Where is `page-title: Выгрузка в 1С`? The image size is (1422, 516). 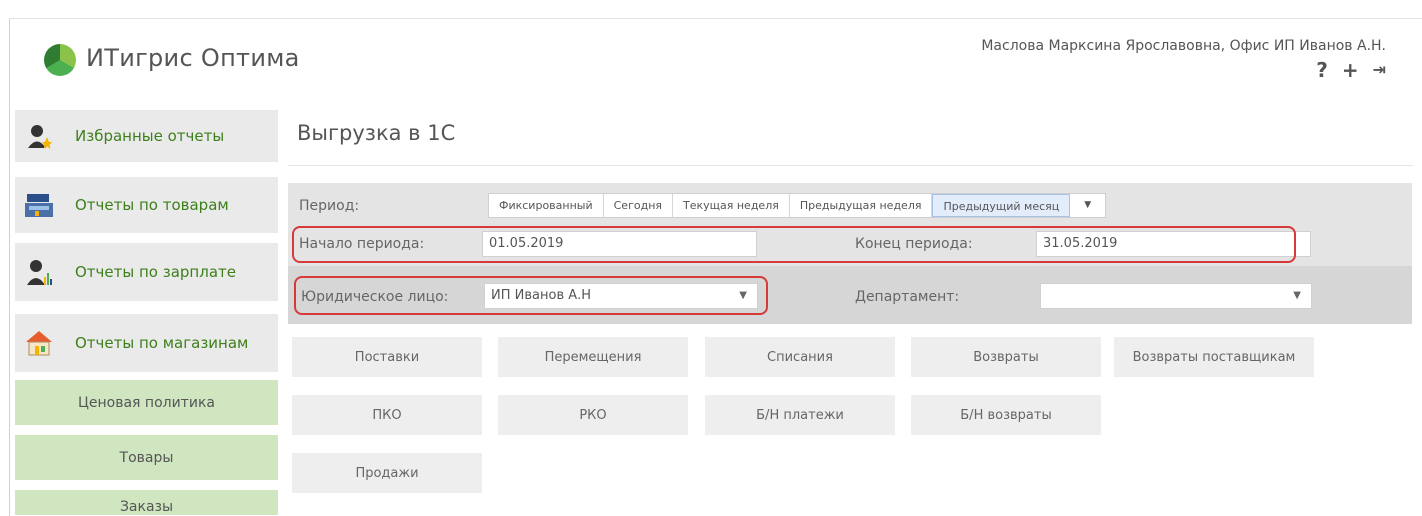 page-title: Выгрузка в 1С is located at coordinates (376, 133).